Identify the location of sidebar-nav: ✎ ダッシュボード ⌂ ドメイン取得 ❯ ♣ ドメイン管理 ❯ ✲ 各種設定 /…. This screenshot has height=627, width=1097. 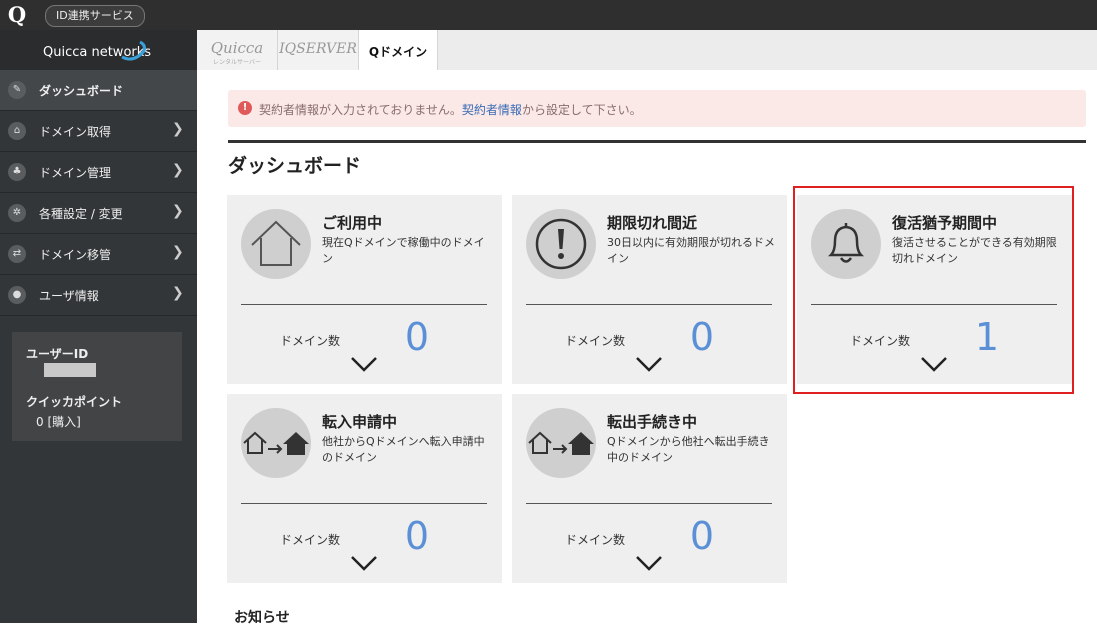
(98, 193).